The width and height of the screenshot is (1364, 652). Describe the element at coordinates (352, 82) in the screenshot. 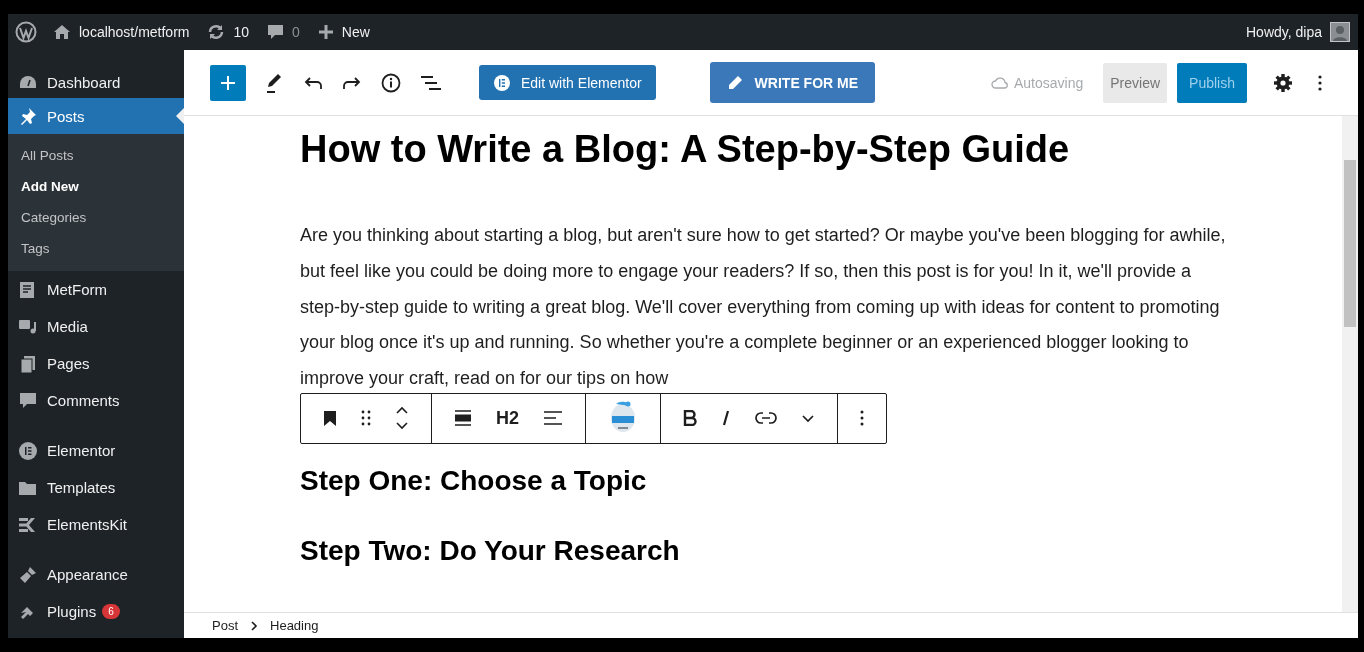

I see `redo-icon` at that location.